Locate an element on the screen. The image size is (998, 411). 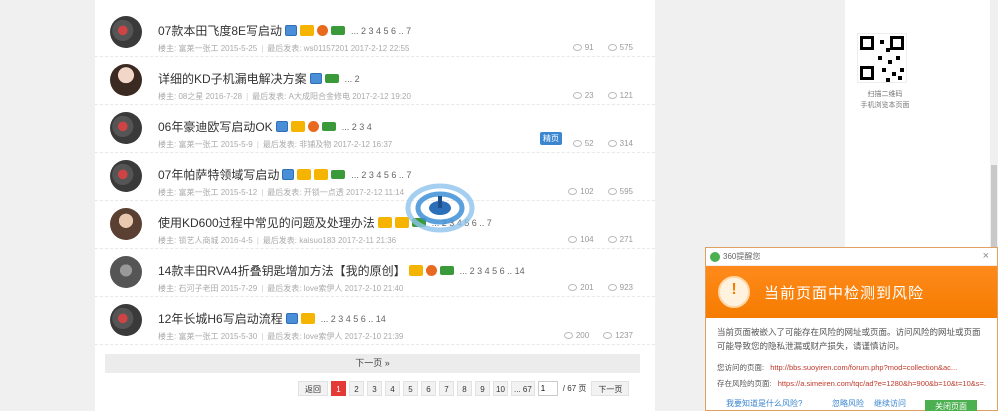
reply-icon is located at coordinates (577, 48).